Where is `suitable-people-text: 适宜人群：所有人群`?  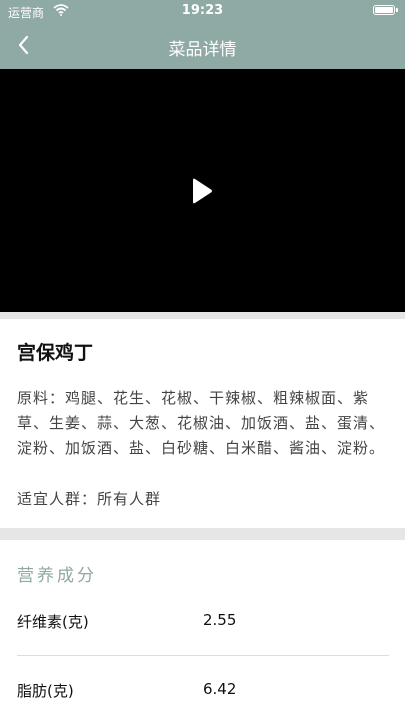
suitable-people-text: 适宜人群：所有人群 is located at coordinates (89, 499).